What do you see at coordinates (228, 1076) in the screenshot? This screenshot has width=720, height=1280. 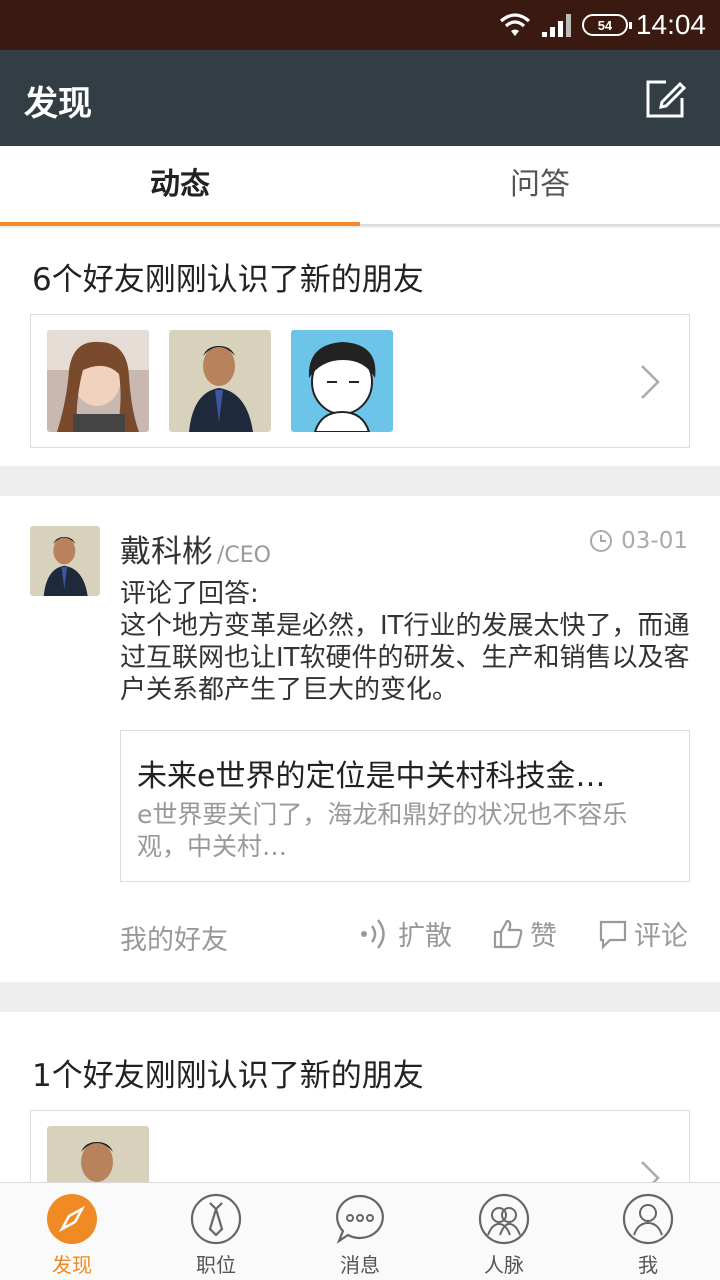 I see `friend-activity-title: 1个好友刚刚认识了新的朋友` at bounding box center [228, 1076].